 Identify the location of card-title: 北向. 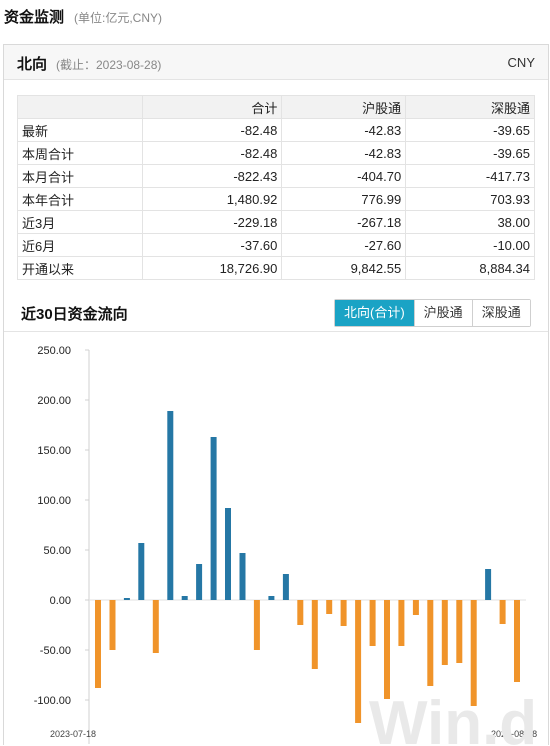
(32, 64).